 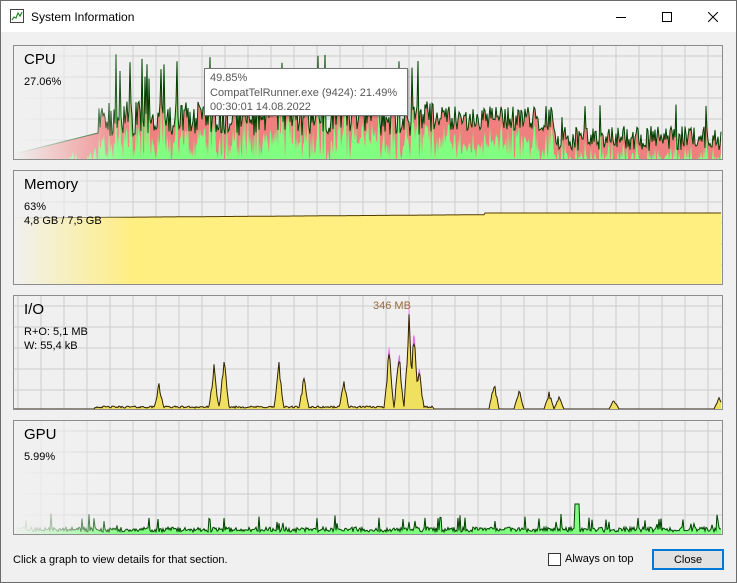 I want to click on close-button-label: Close, so click(x=688, y=559).